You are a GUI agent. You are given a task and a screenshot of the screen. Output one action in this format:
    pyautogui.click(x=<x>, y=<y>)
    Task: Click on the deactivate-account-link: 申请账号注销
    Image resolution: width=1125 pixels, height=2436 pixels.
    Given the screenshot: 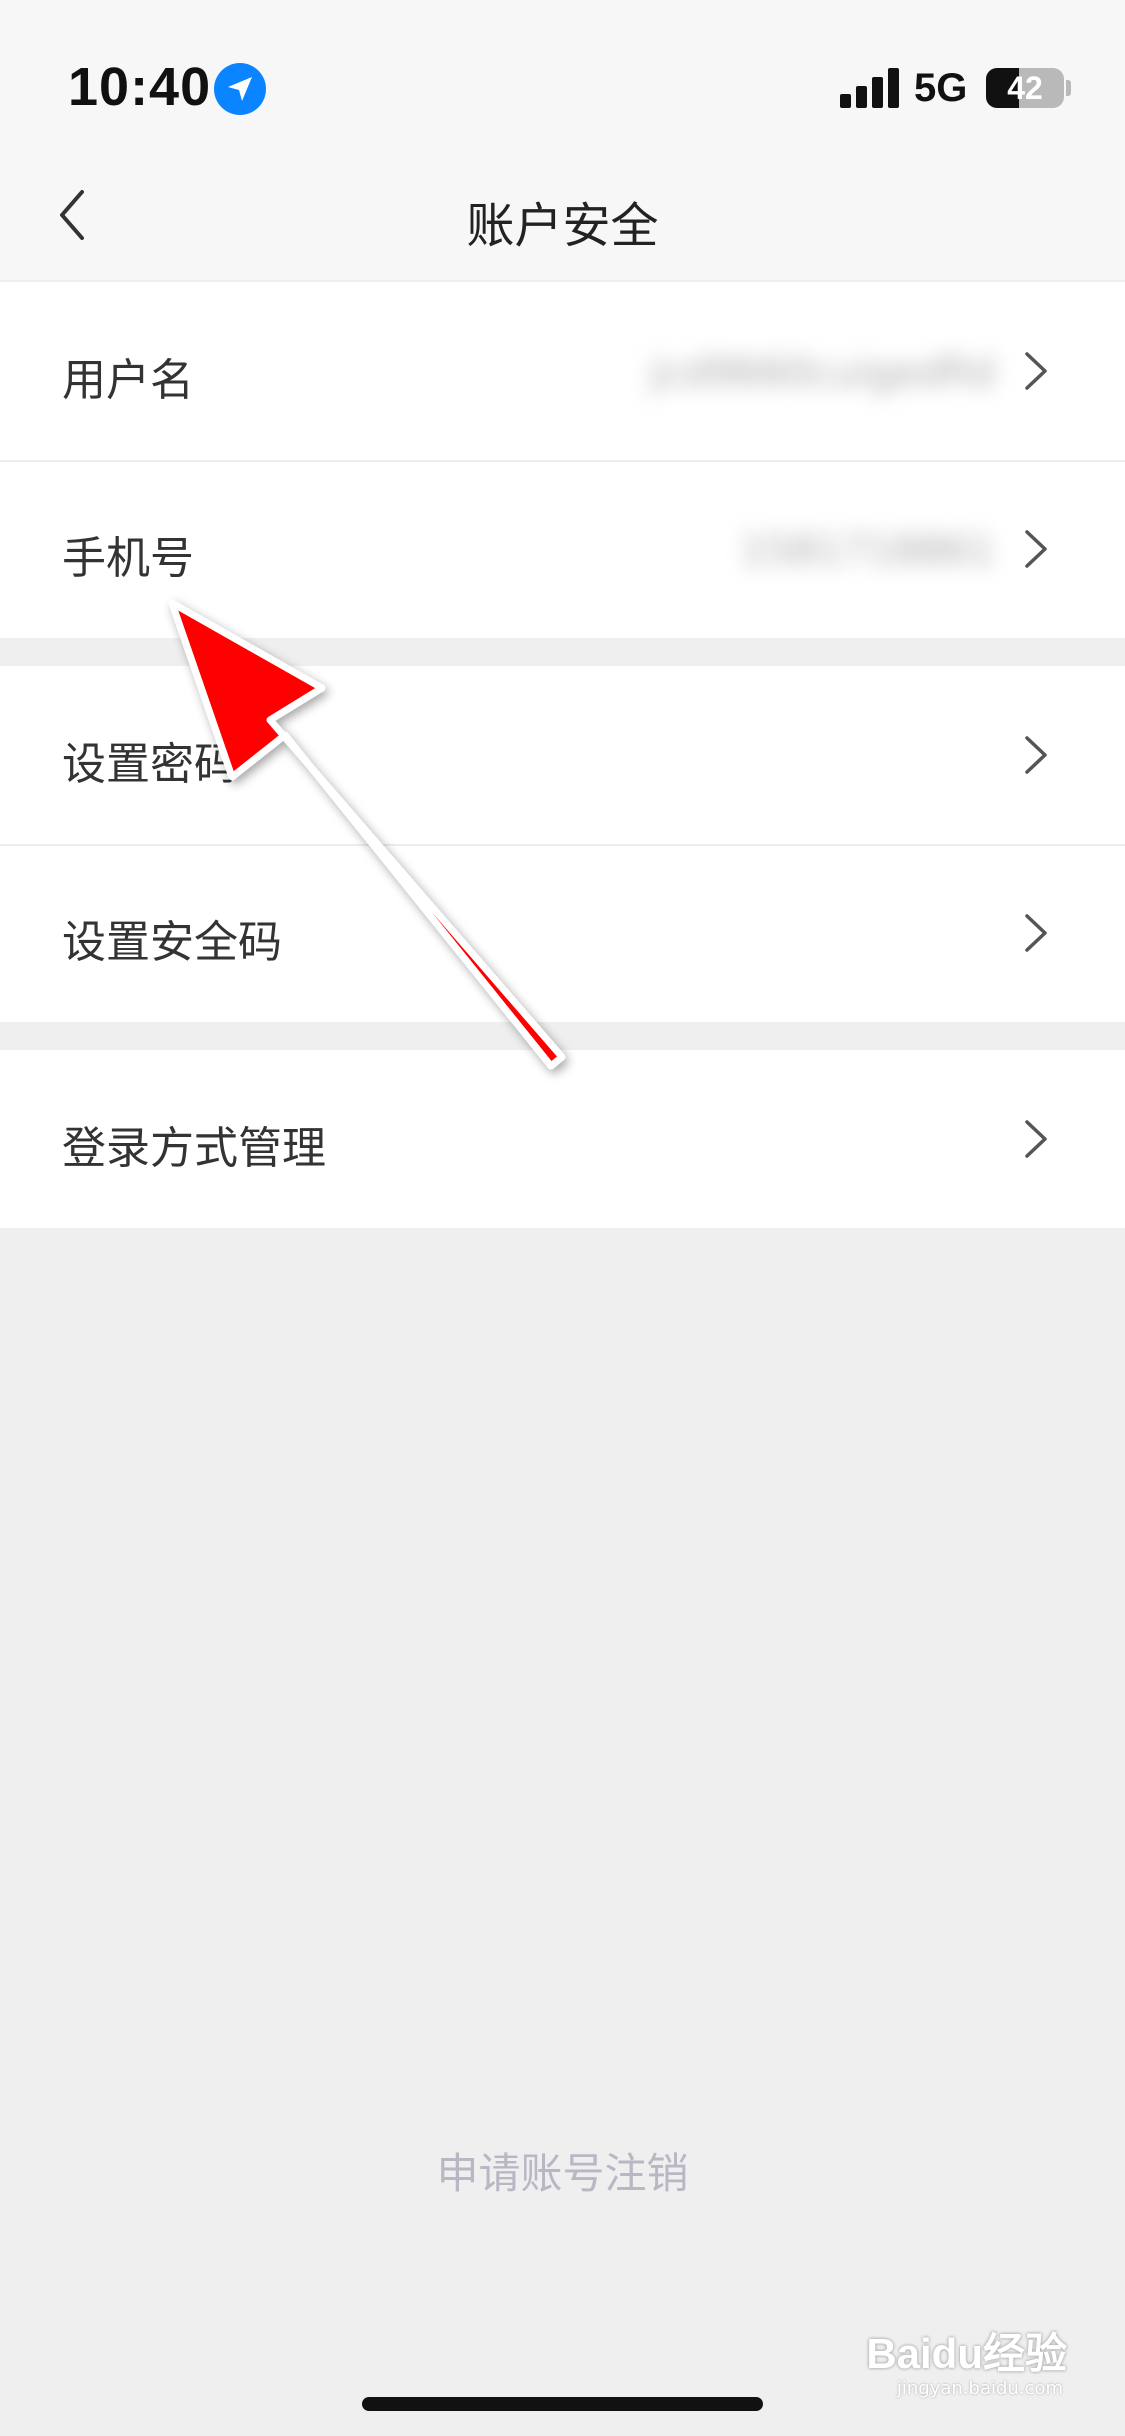 What is the action you would take?
    pyautogui.click(x=562, y=2170)
    